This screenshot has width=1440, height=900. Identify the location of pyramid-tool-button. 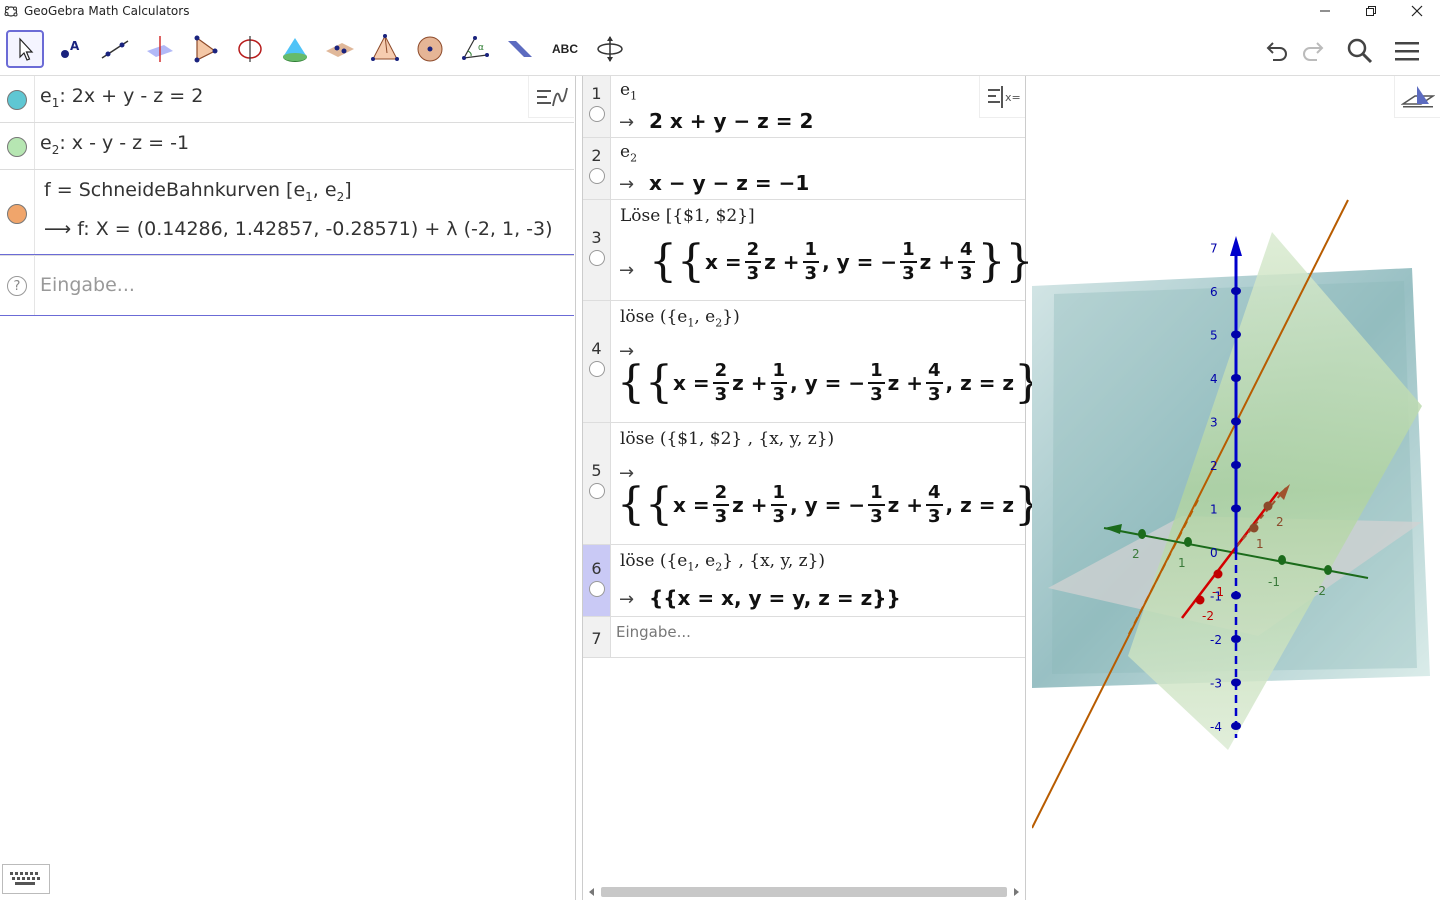
(295, 49).